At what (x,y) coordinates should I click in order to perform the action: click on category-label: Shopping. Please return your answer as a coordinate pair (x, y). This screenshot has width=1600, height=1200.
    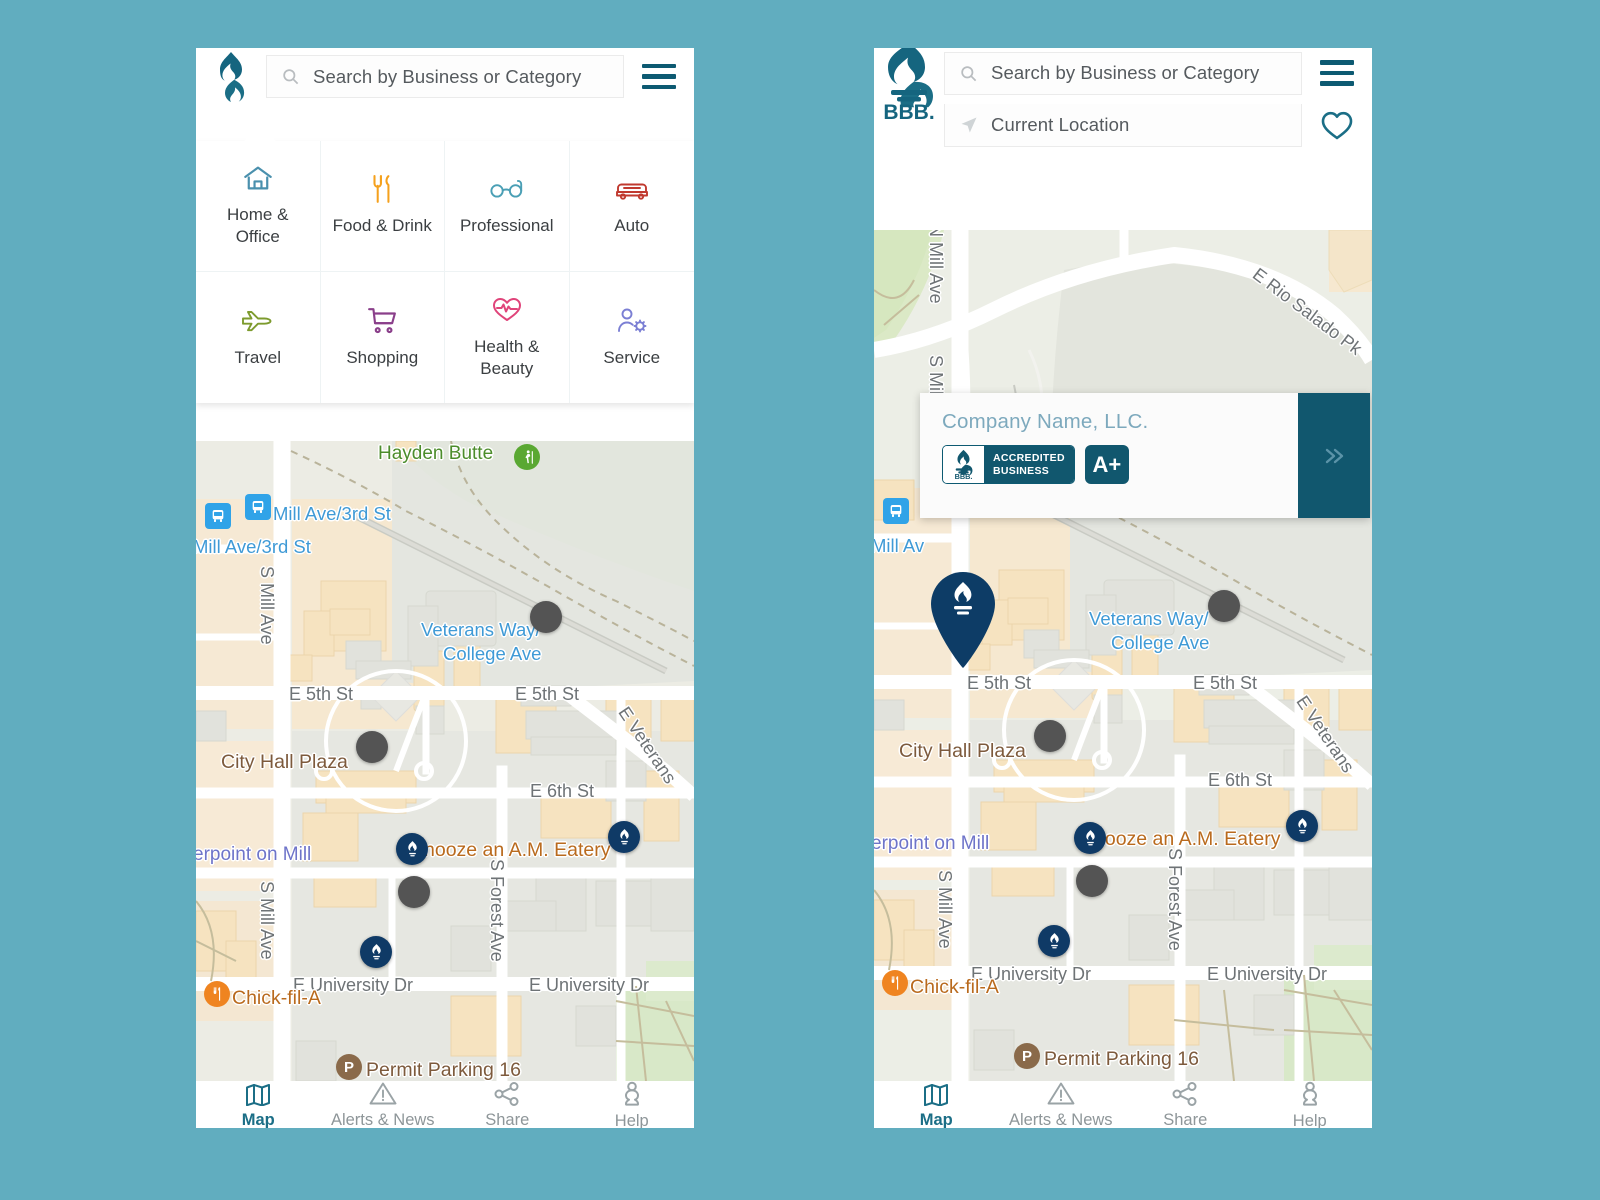
    Looking at the image, I should click on (382, 357).